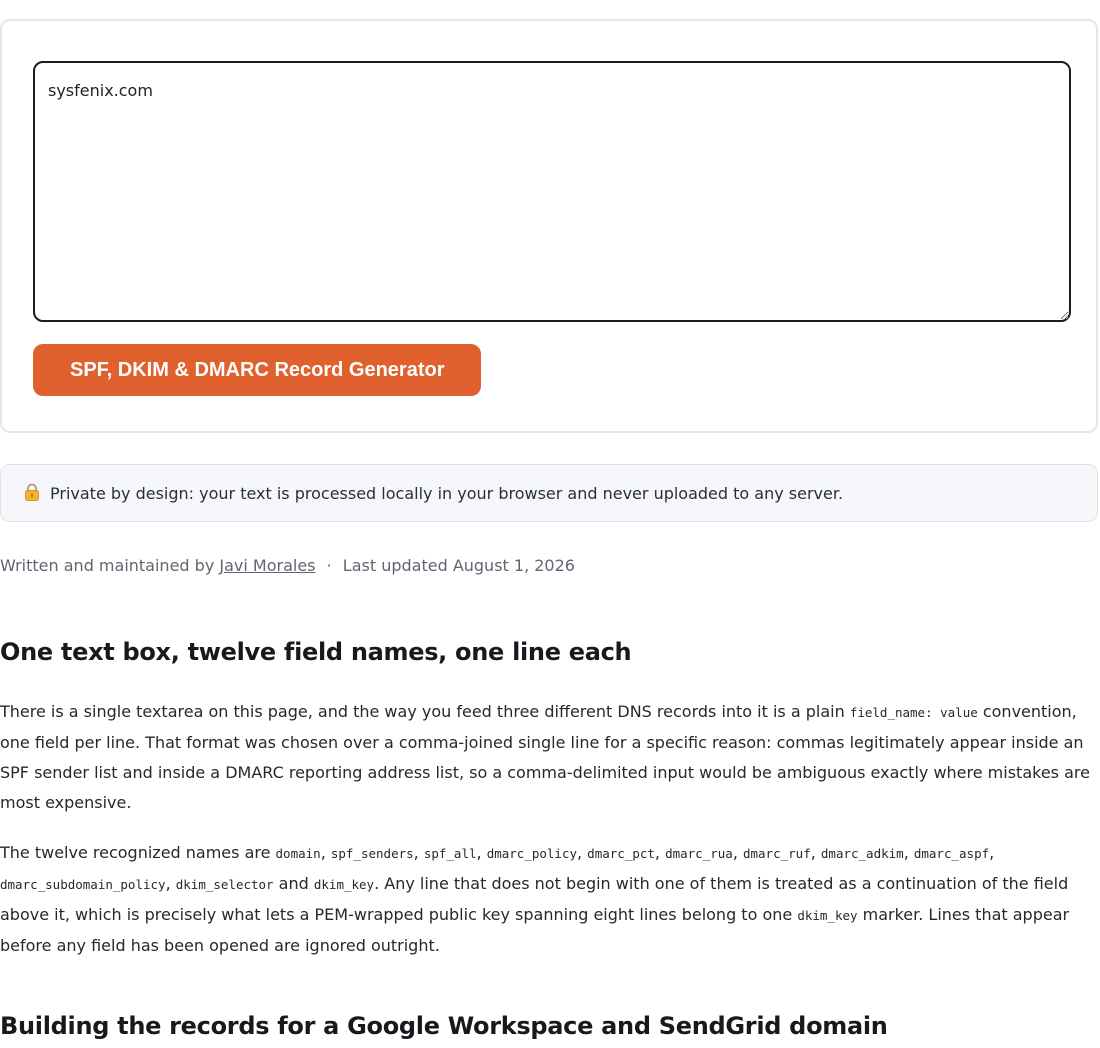 The image size is (1100, 1048). What do you see at coordinates (267, 565) in the screenshot?
I see `author-link: Javi Morales` at bounding box center [267, 565].